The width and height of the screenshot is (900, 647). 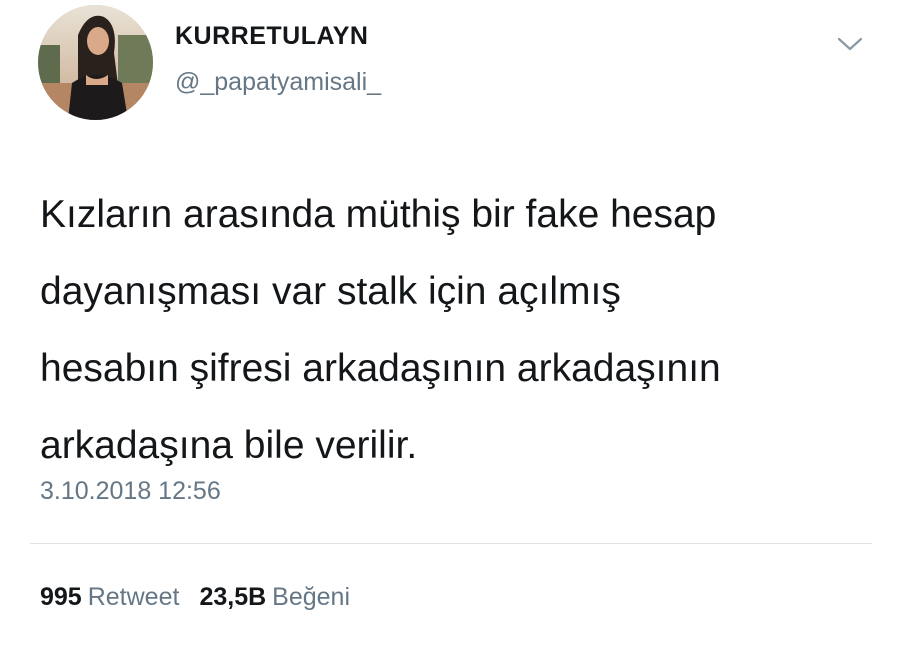 I want to click on divider, so click(x=451, y=543).